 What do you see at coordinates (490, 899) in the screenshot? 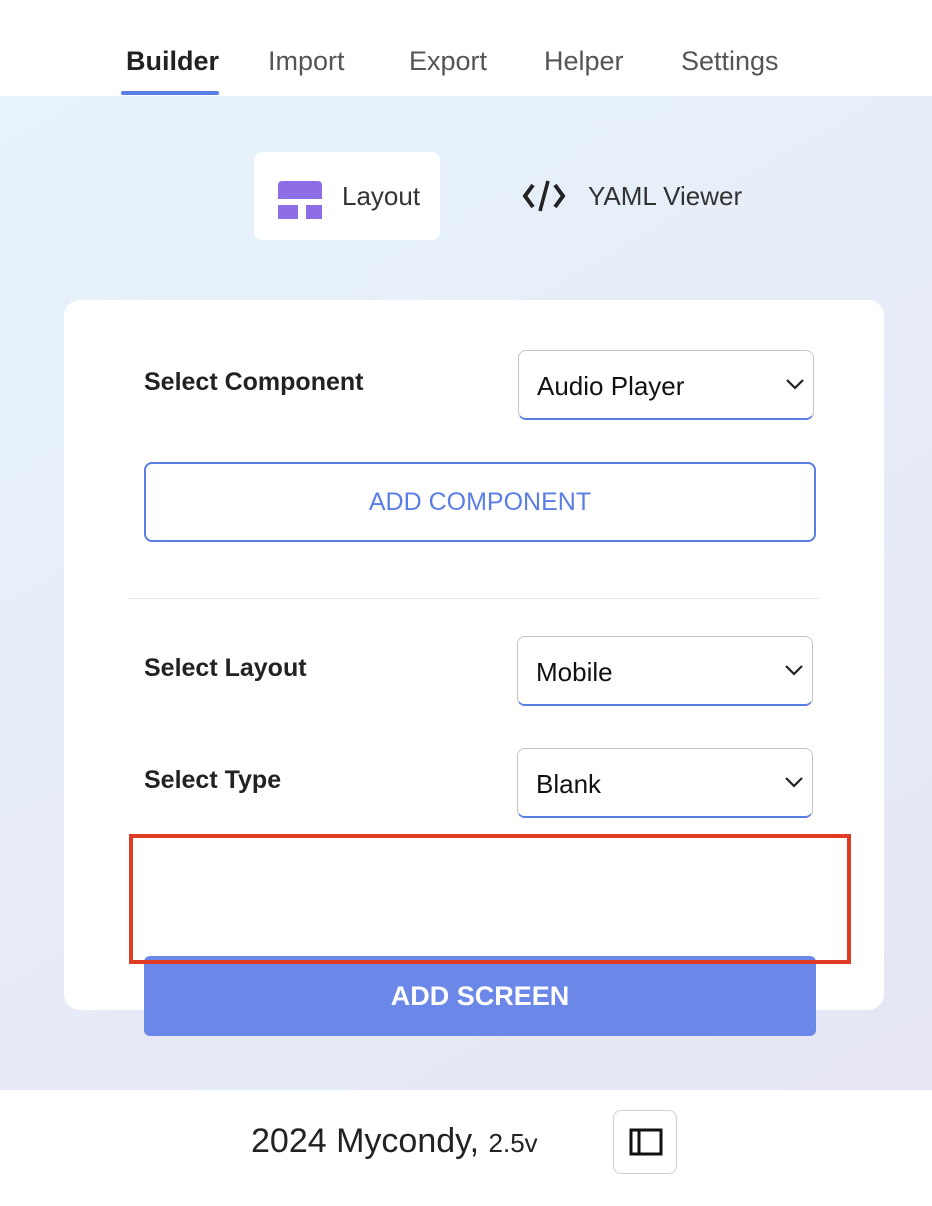
I see `highlight-box` at bounding box center [490, 899].